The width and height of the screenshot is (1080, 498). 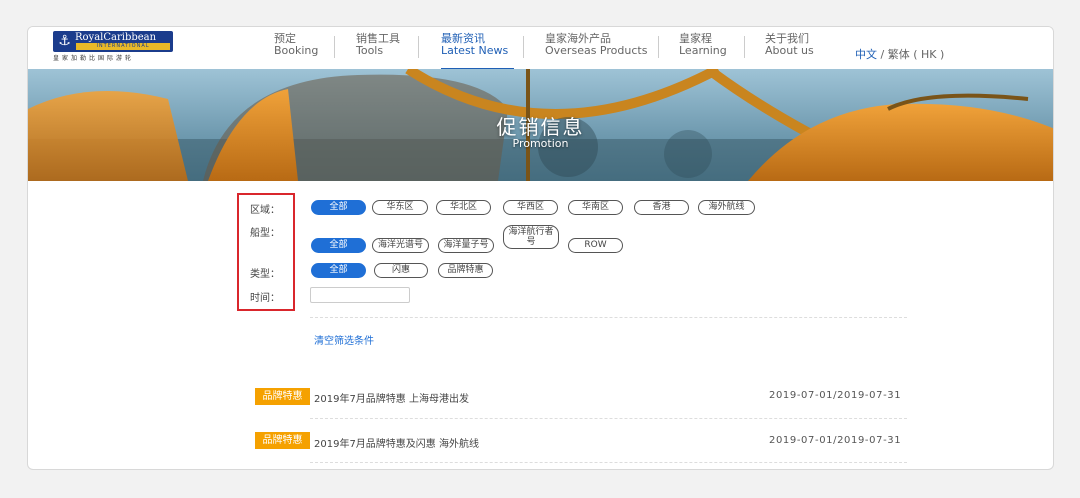 I want to click on banner-title: 促销信息, so click(x=540, y=127).